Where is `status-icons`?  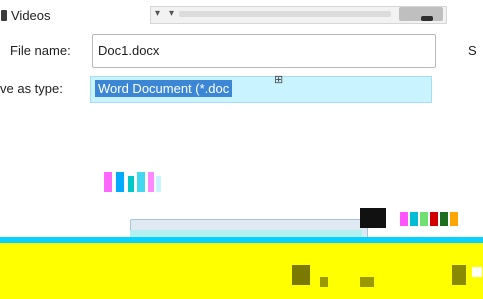 status-icons is located at coordinates (429, 219).